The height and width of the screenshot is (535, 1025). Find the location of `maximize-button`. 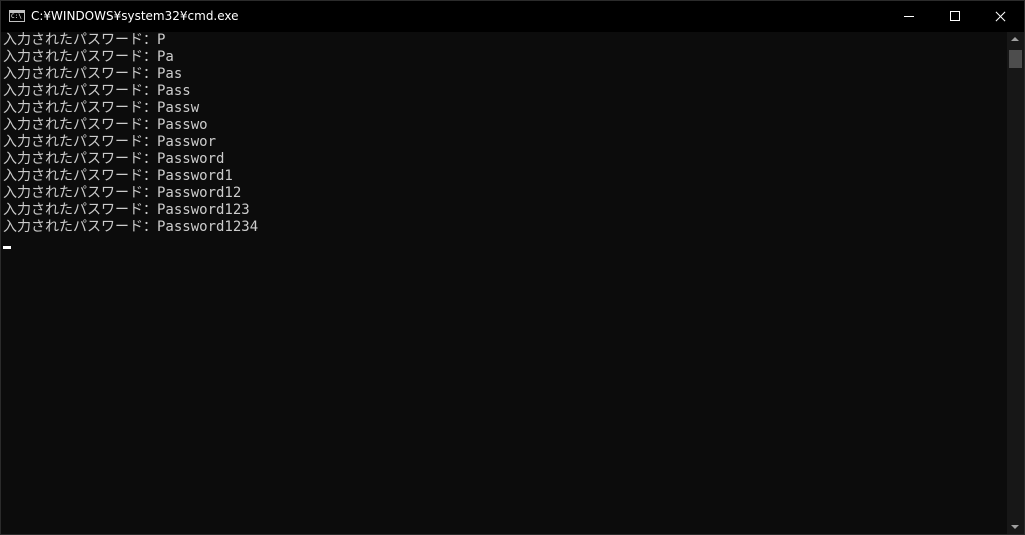

maximize-button is located at coordinates (955, 16).